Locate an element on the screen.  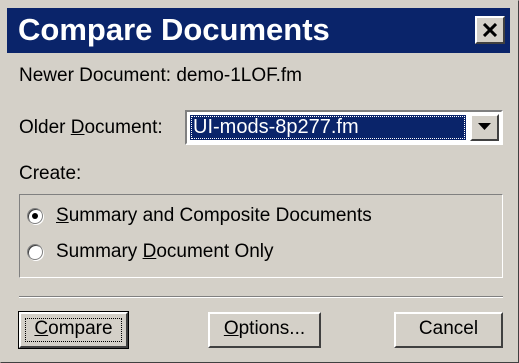
separator is located at coordinates (261, 297).